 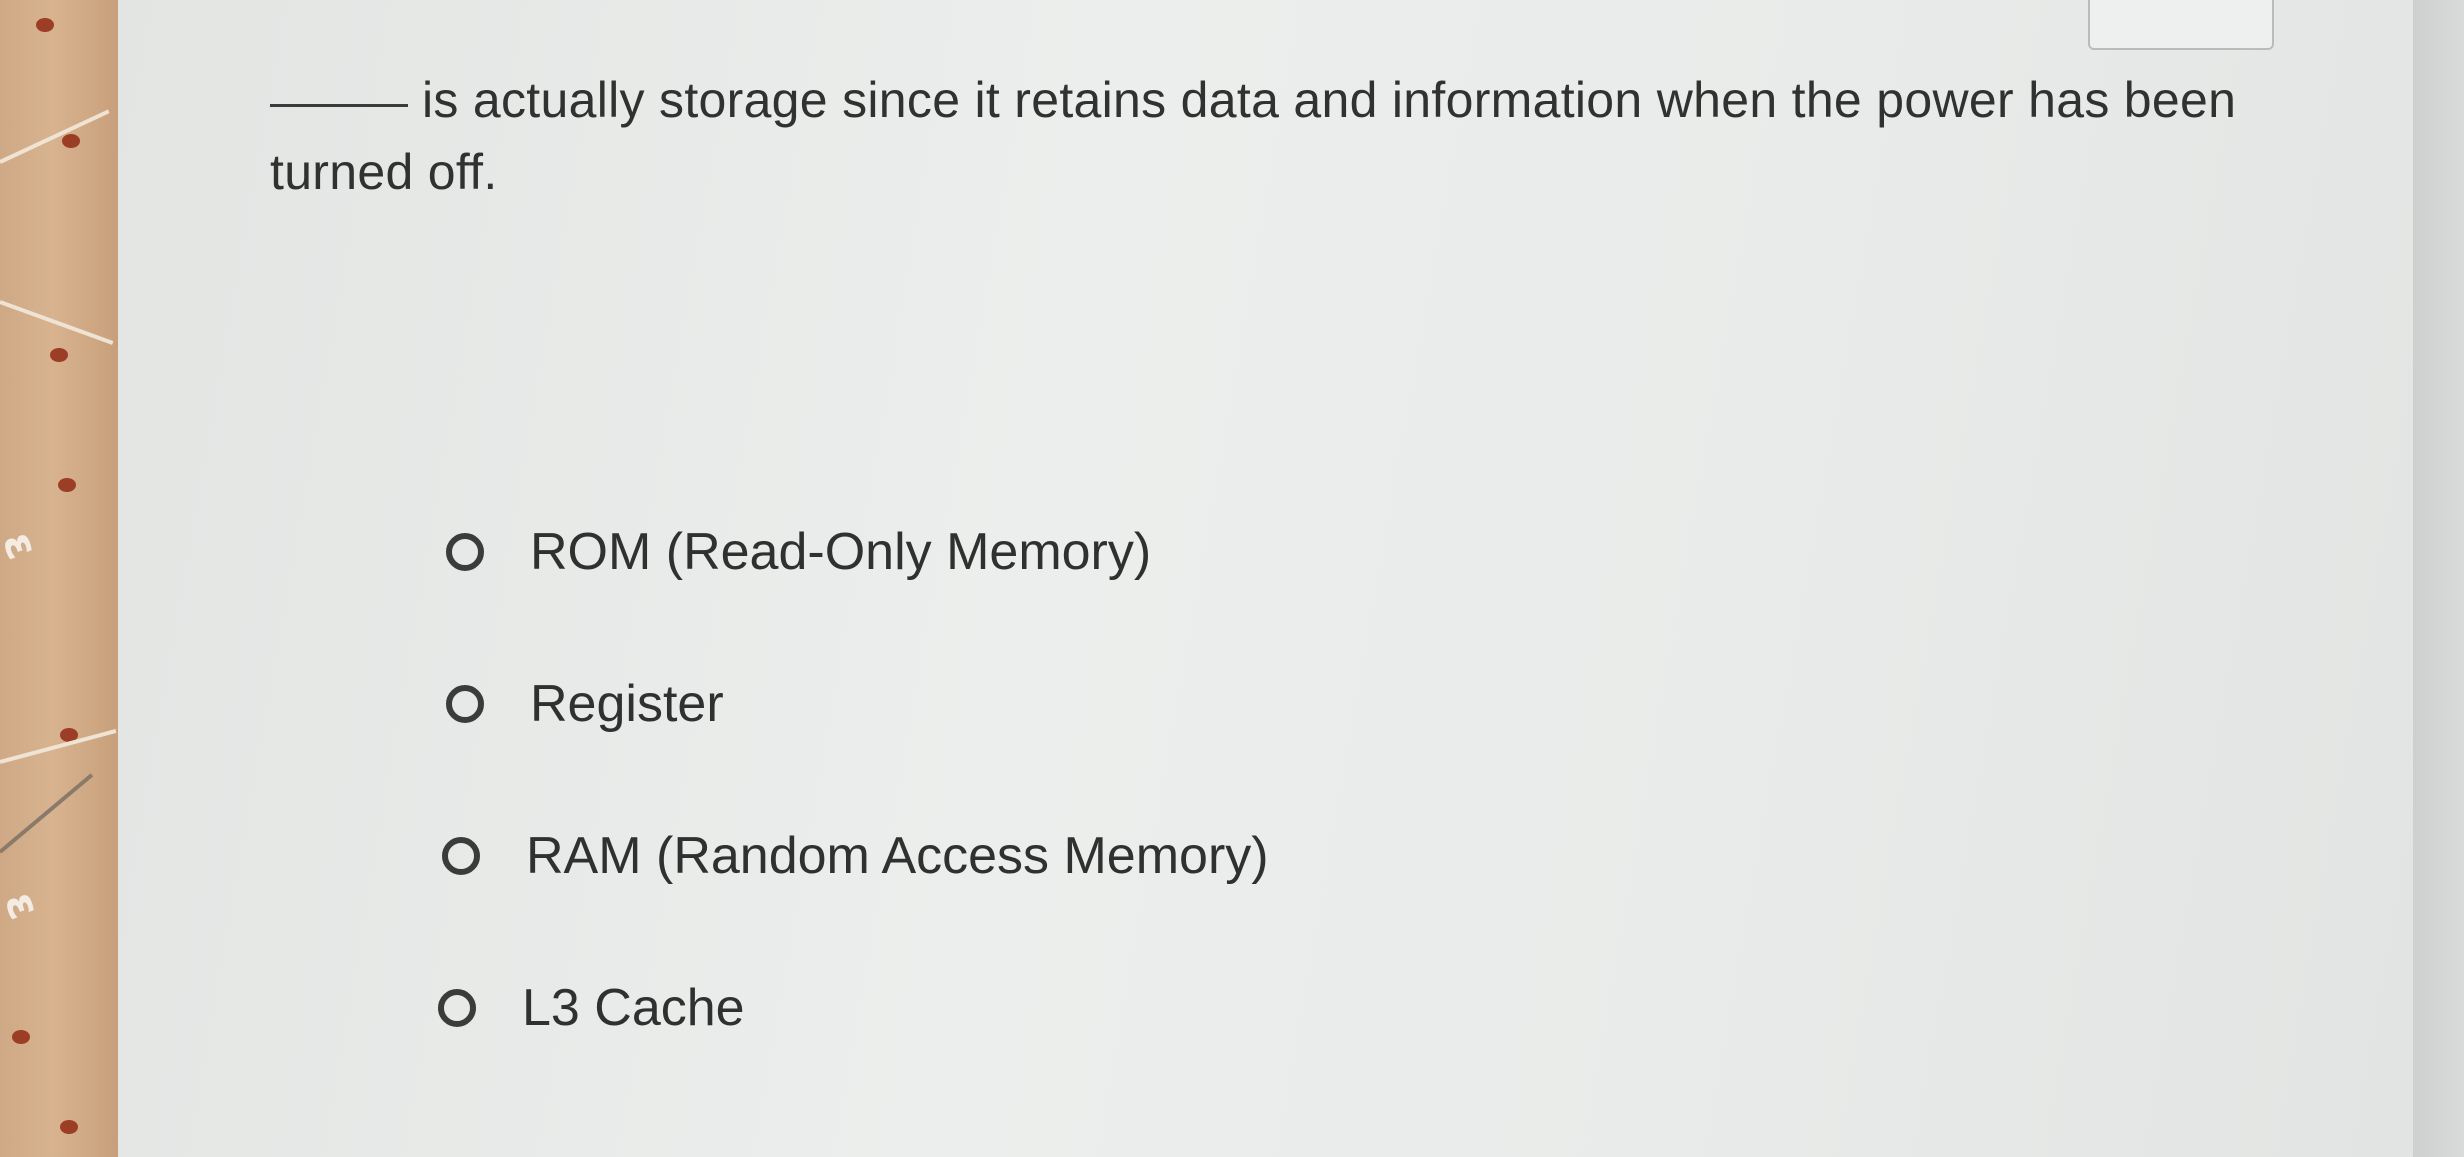 I want to click on screen-edge, so click(x=2438, y=578).